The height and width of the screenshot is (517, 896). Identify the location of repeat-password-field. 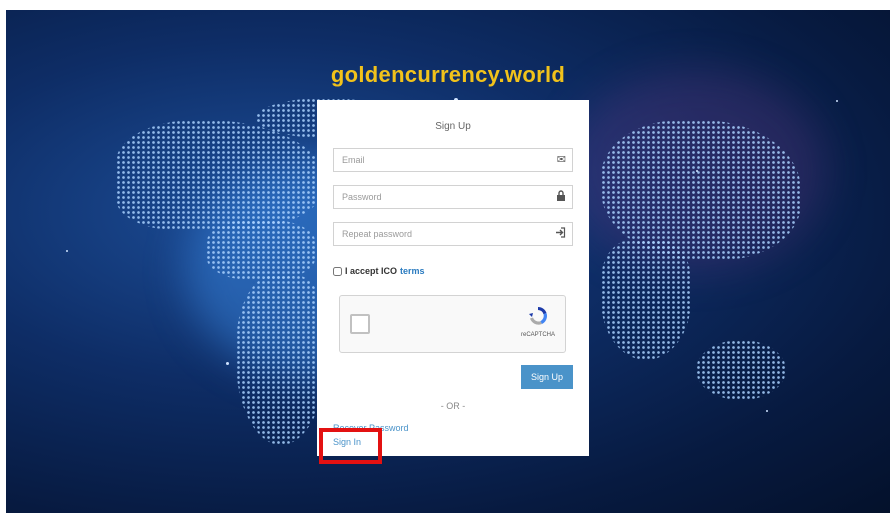
(453, 234).